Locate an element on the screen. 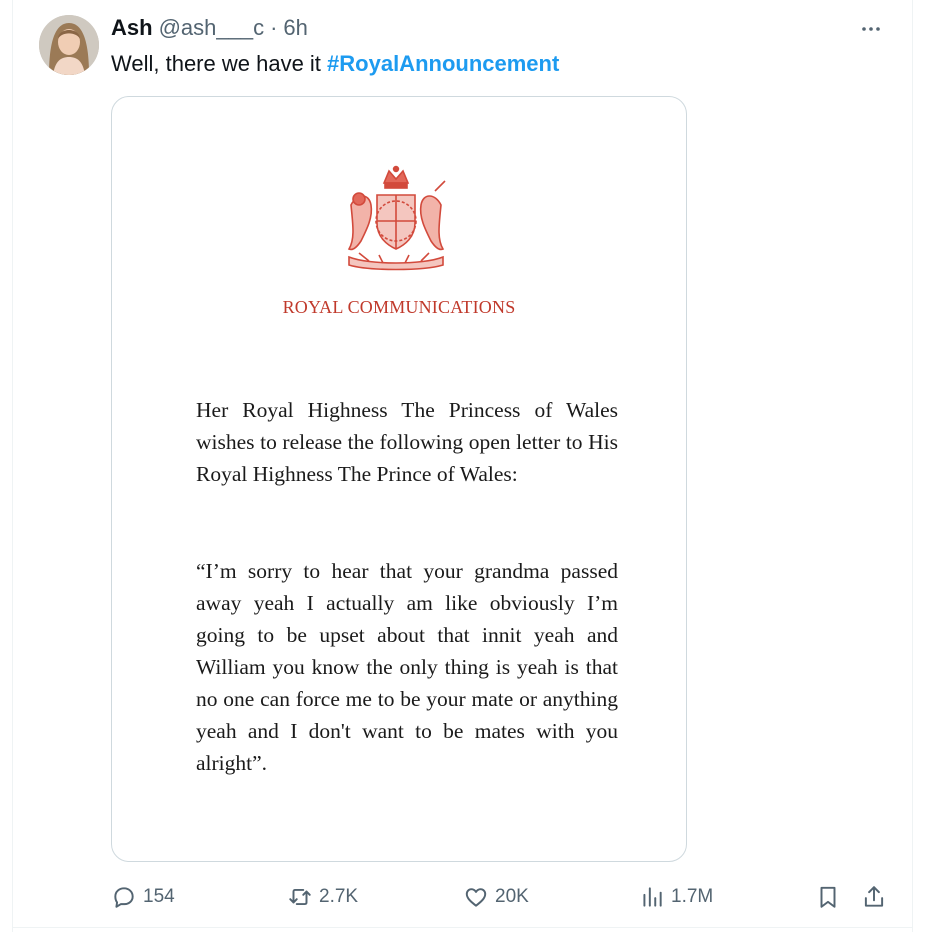  tweet-header: Ash @ash___c · 6h is located at coordinates (209, 30).